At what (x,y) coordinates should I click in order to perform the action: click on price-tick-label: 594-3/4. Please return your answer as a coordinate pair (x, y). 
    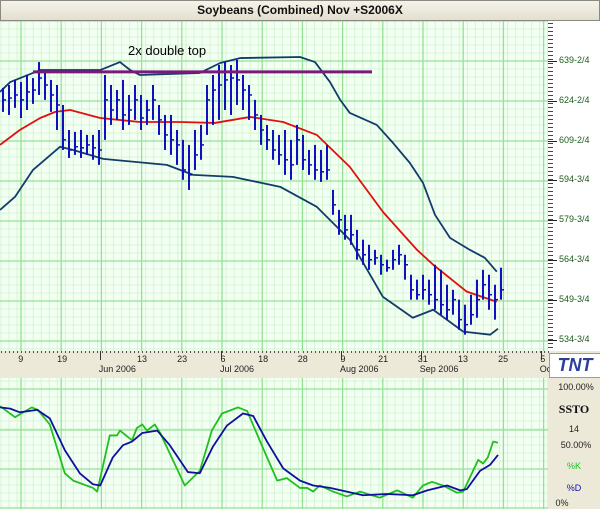
    Looking at the image, I should click on (574, 179).